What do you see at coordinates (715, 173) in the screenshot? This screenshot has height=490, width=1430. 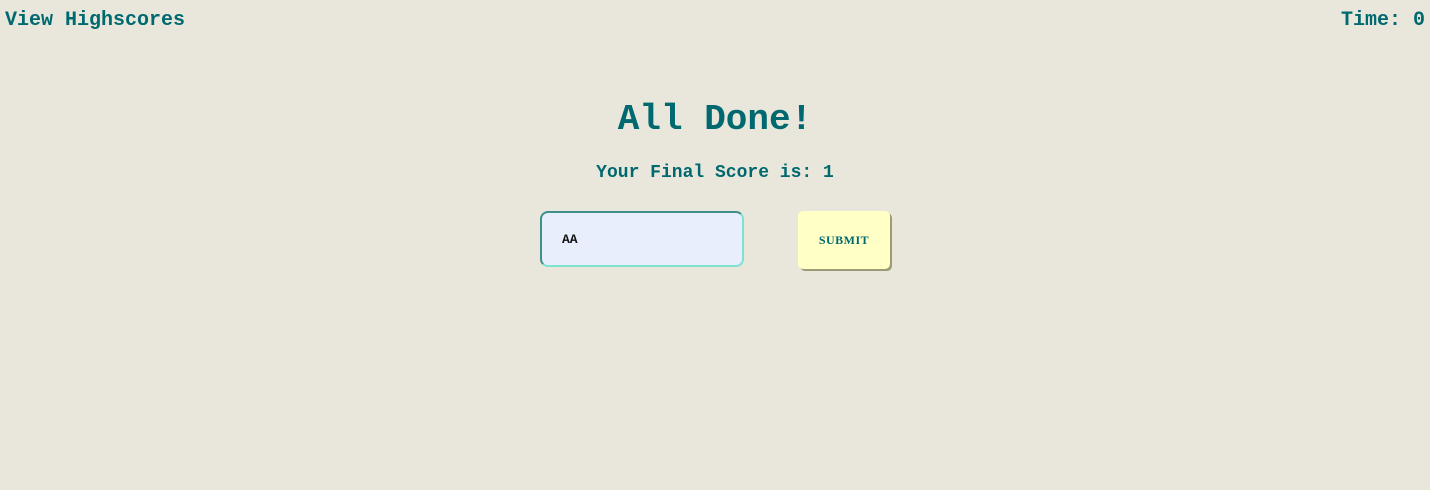 I see `final-score-text: Your Final Score is: 1` at bounding box center [715, 173].